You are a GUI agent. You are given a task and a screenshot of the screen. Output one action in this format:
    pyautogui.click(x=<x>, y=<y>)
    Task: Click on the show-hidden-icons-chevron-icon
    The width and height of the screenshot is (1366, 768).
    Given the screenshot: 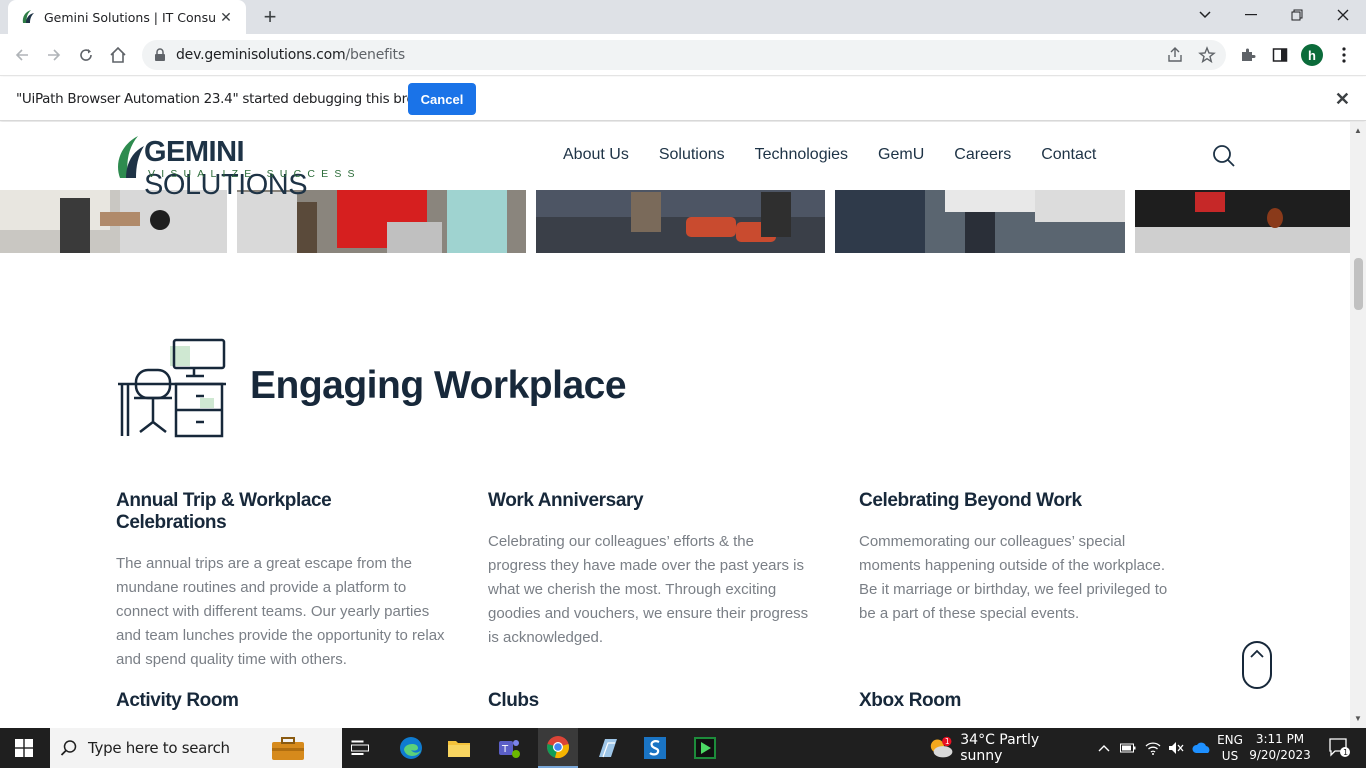 What is the action you would take?
    pyautogui.click(x=1104, y=748)
    